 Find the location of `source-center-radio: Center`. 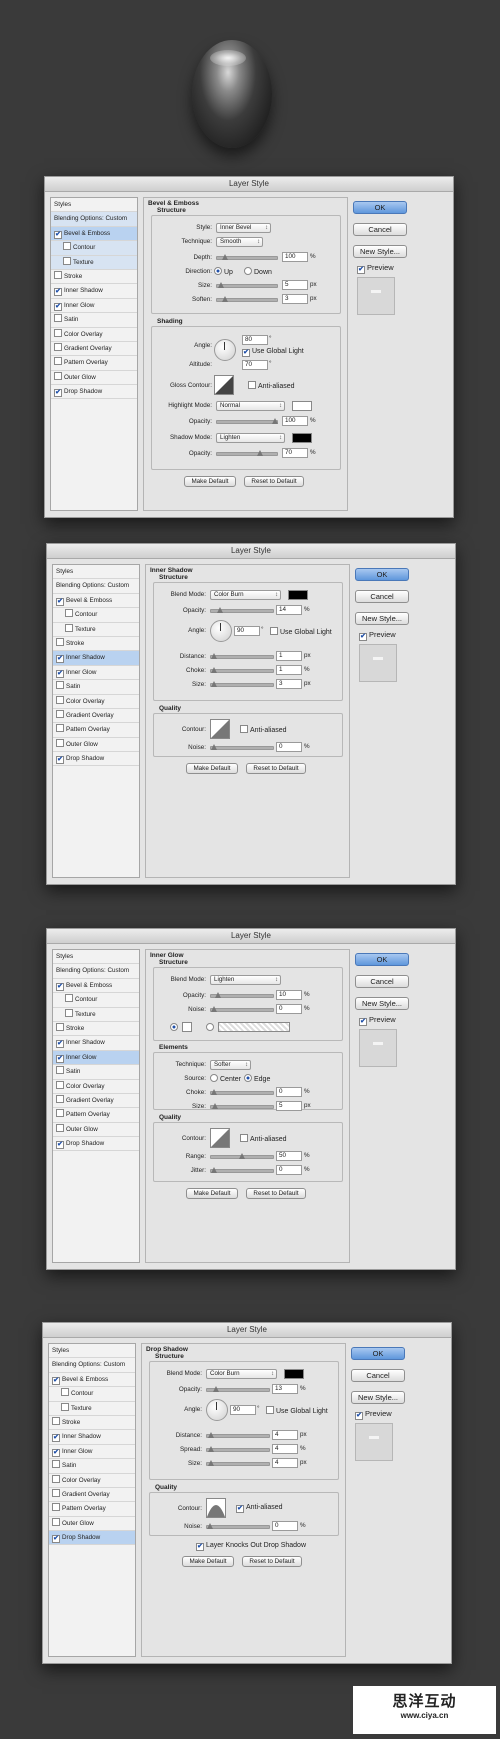

source-center-radio: Center is located at coordinates (225, 1078).